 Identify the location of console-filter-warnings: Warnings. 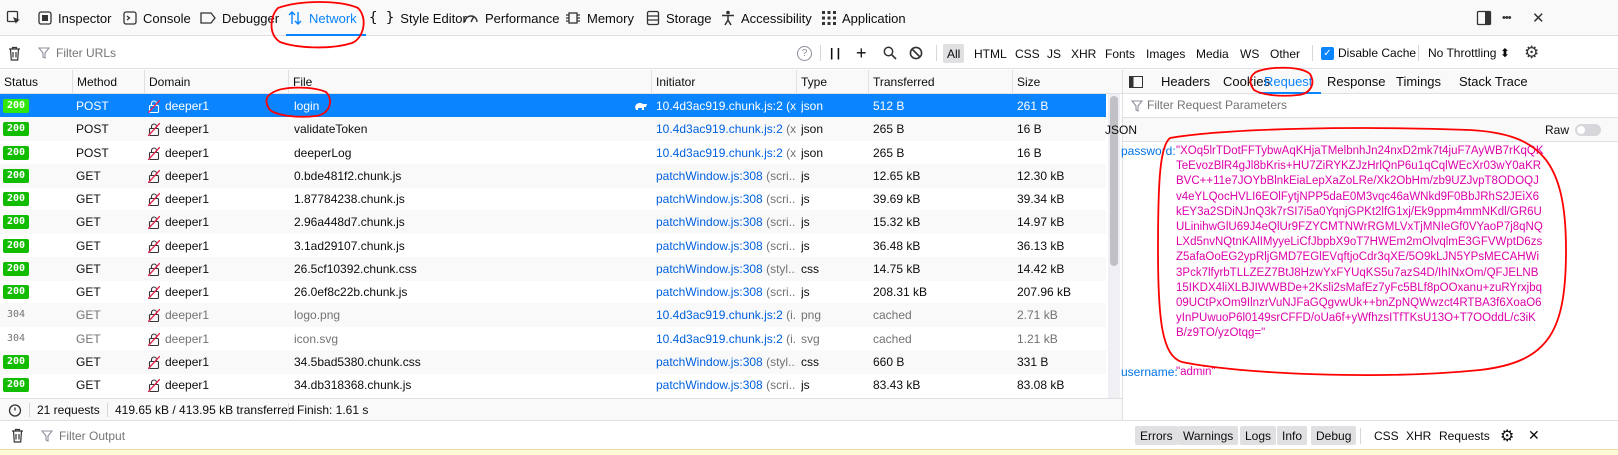
(1208, 435).